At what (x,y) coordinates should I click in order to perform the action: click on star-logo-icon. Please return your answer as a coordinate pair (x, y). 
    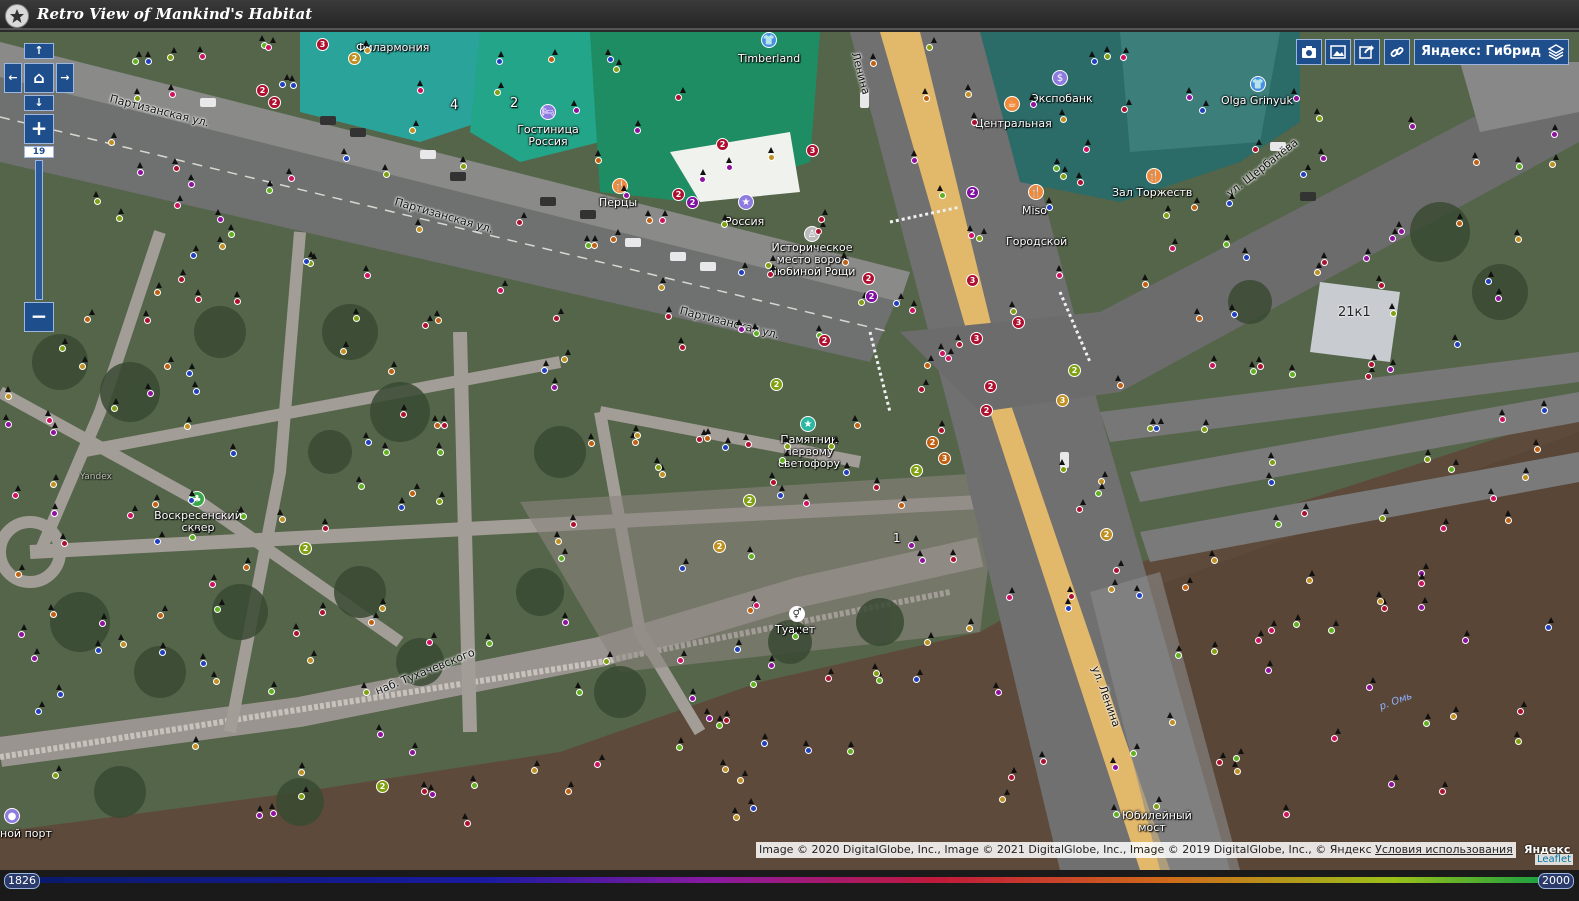
    Looking at the image, I should click on (17, 16).